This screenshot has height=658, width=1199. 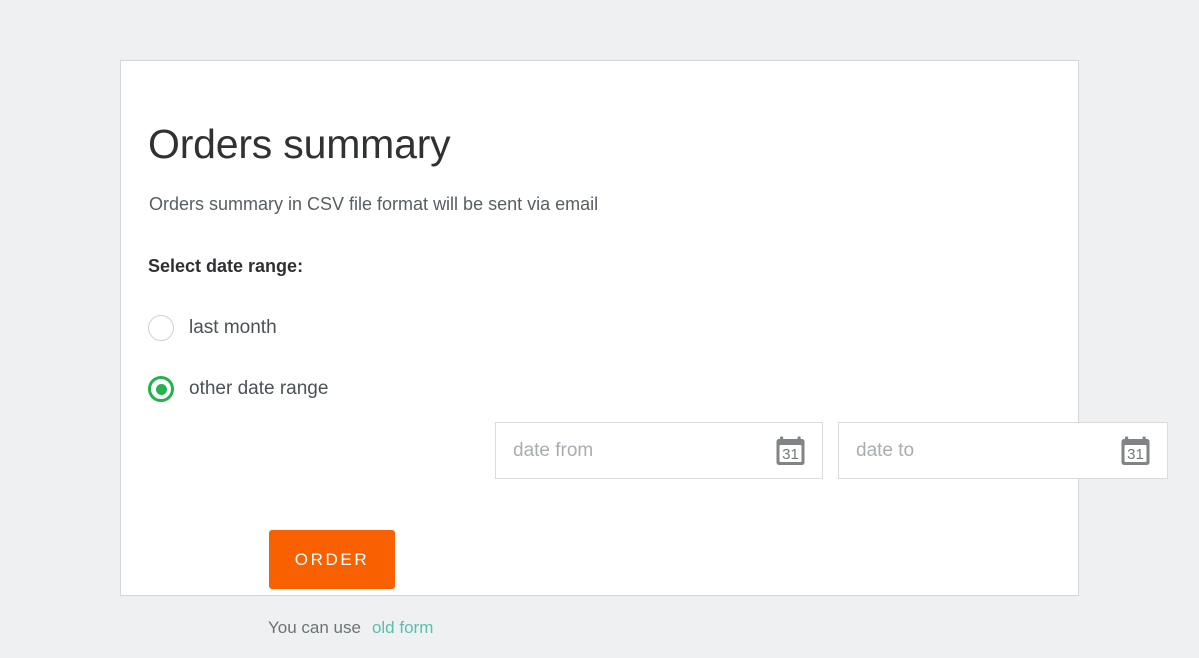 What do you see at coordinates (226, 266) in the screenshot?
I see `date-range-legend: Select date range:` at bounding box center [226, 266].